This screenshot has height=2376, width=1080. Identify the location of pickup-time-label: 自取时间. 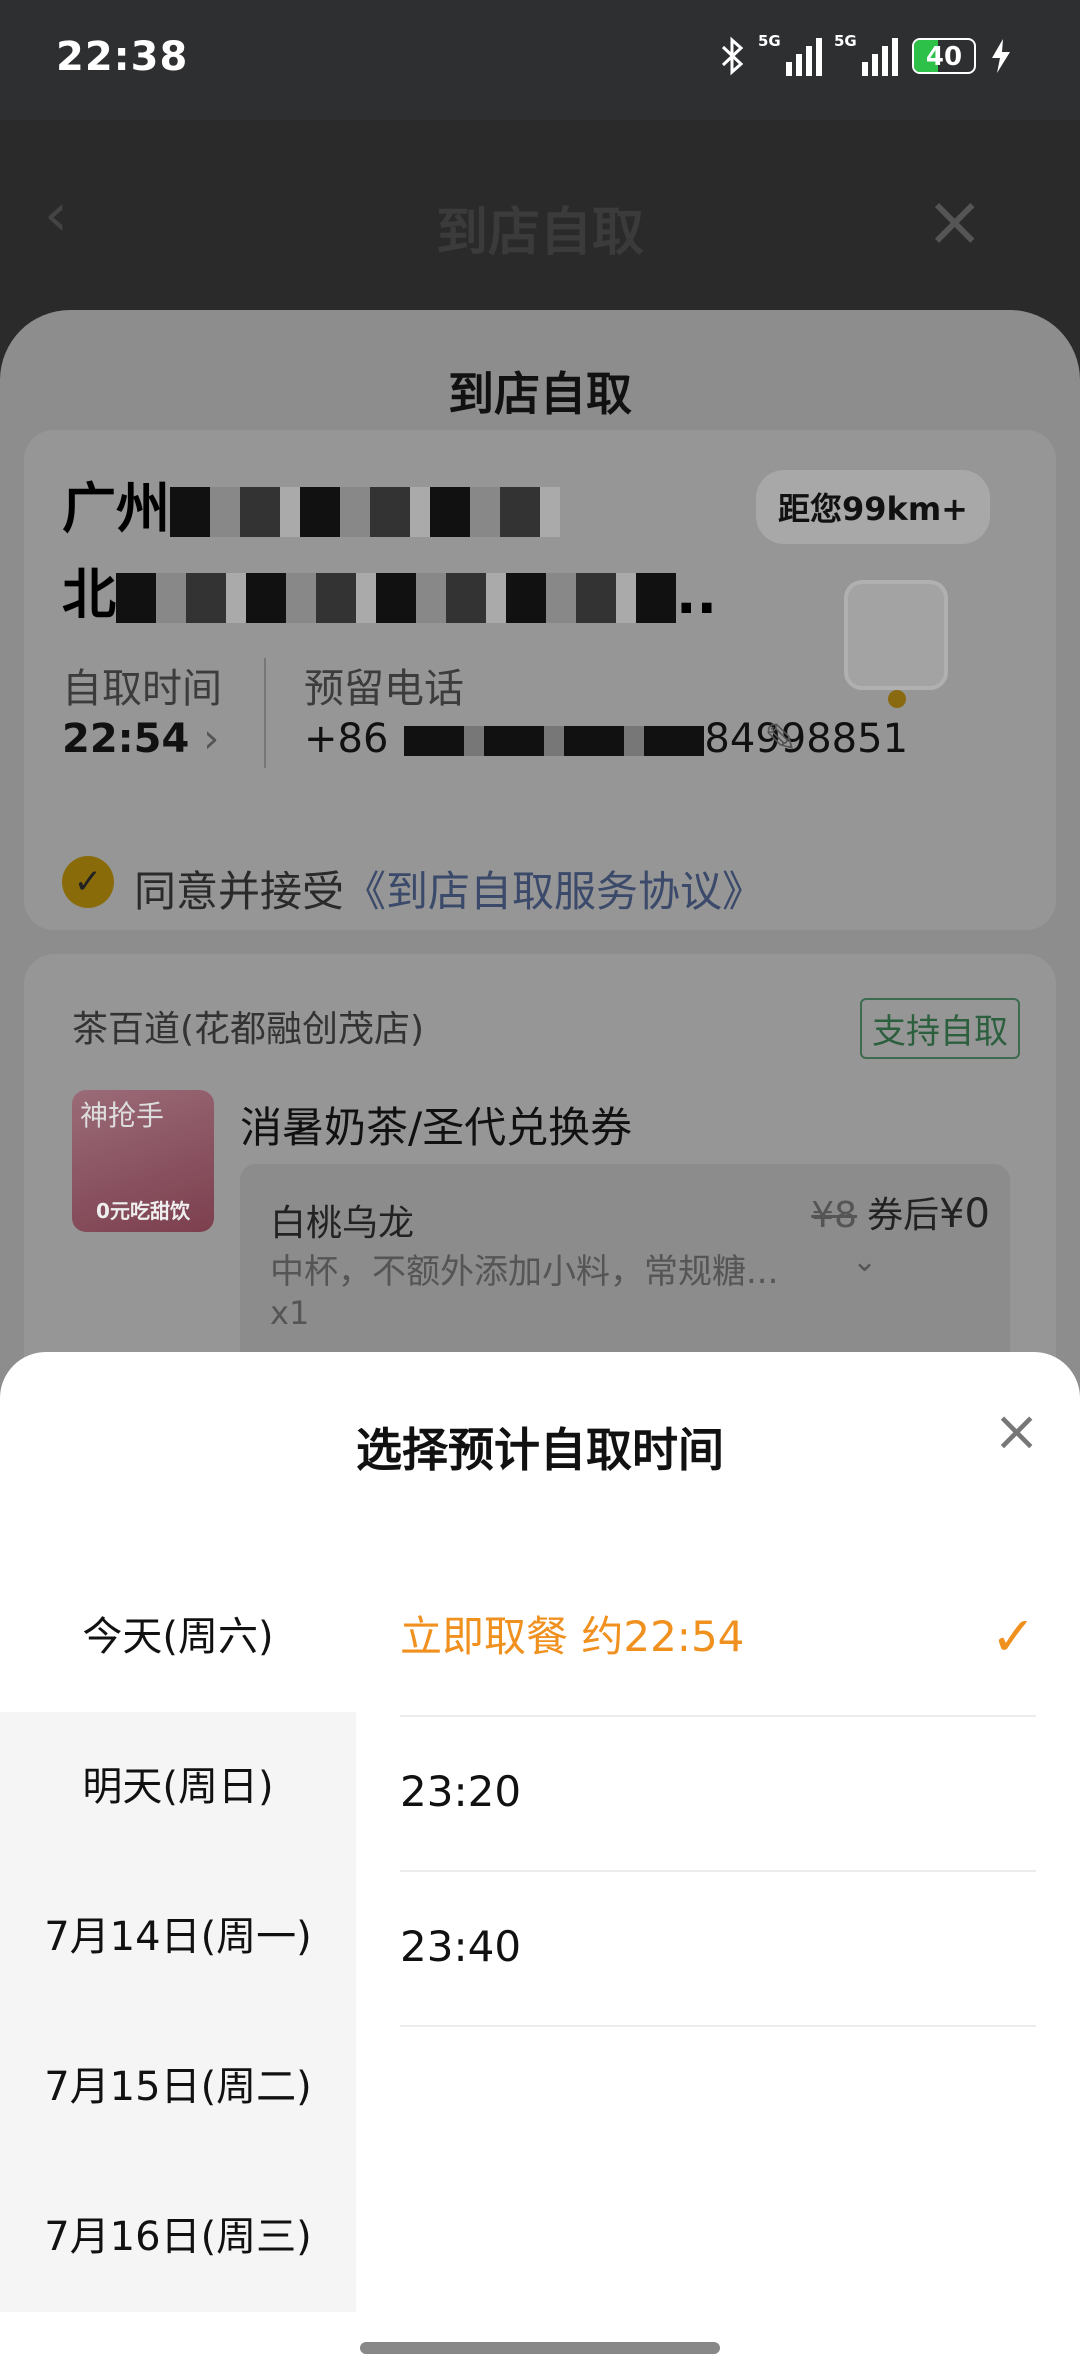
(142, 689).